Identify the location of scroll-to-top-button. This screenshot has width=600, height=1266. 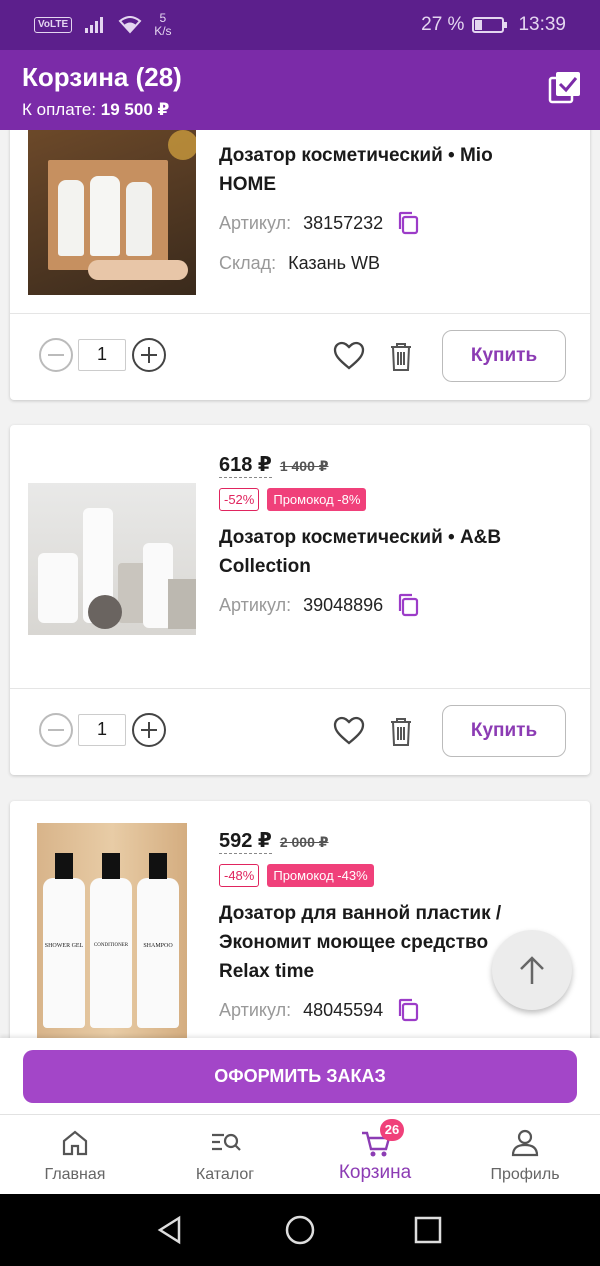
(532, 970).